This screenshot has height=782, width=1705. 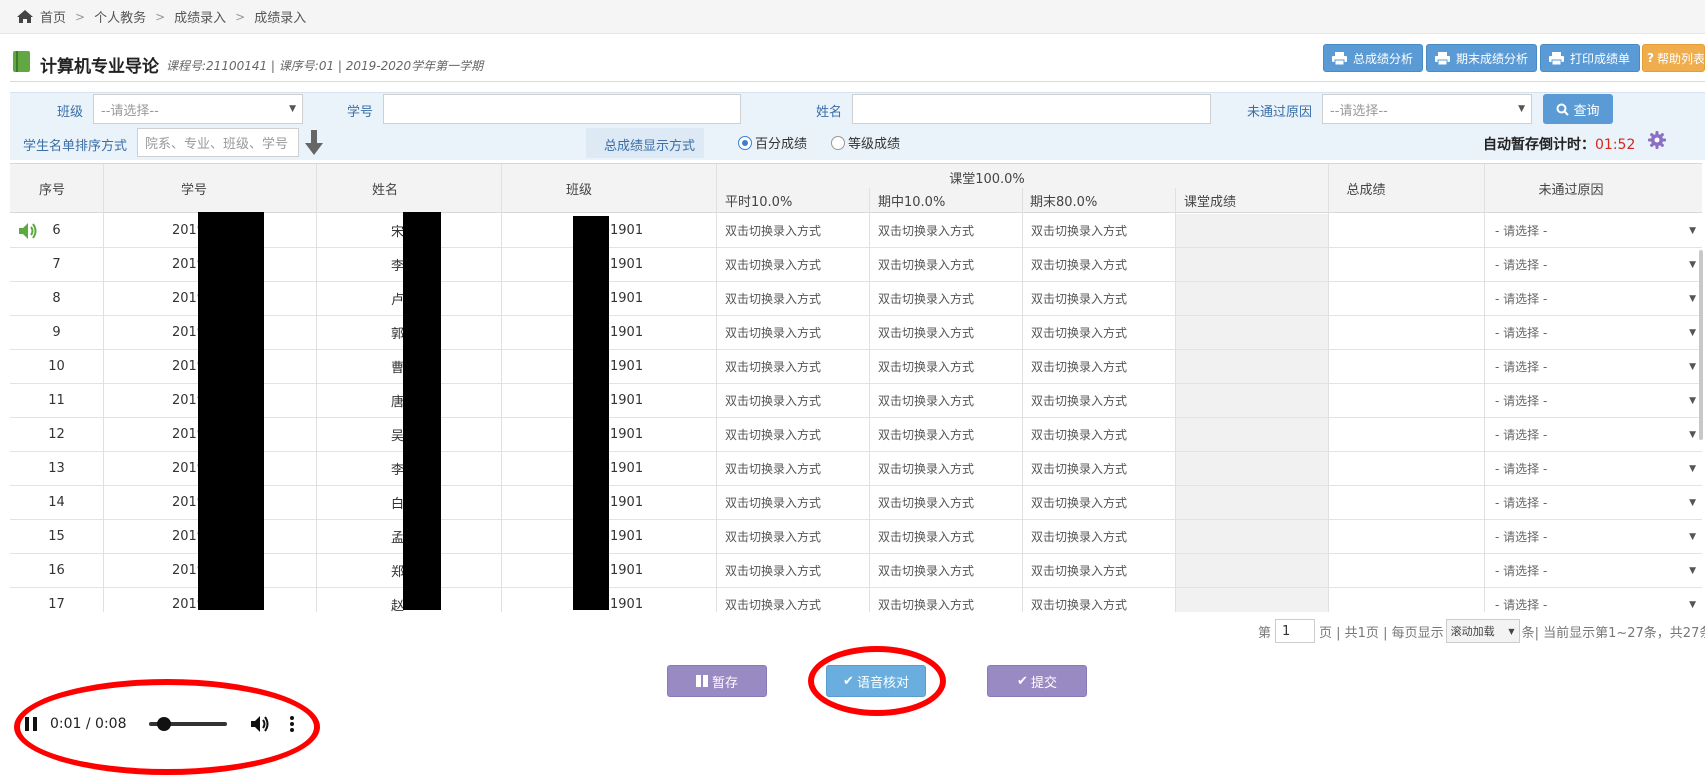 What do you see at coordinates (781, 144) in the screenshot?
I see `radio-percent-label: 百分成绩` at bounding box center [781, 144].